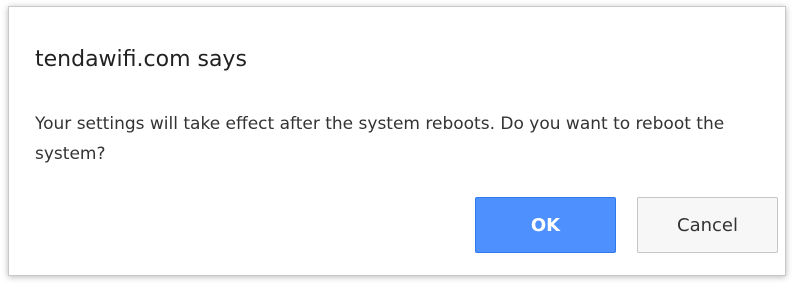 The width and height of the screenshot is (796, 284). Describe the element at coordinates (545, 225) in the screenshot. I see `ok-button: OK` at that location.